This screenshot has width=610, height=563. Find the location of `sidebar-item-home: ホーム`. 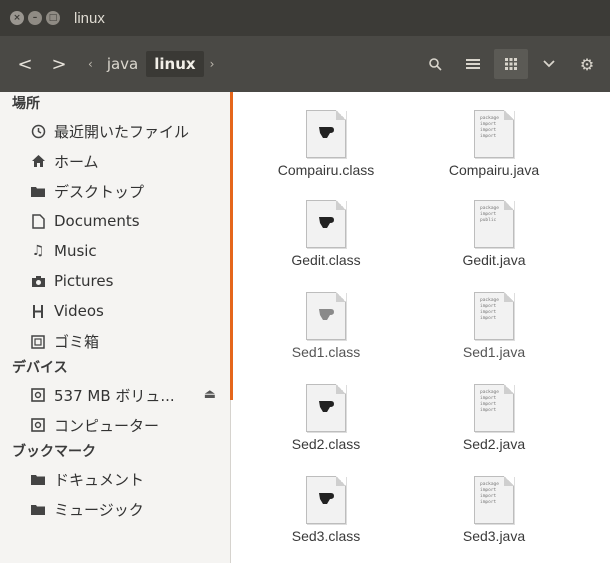

sidebar-item-home: ホーム is located at coordinates (115, 161).